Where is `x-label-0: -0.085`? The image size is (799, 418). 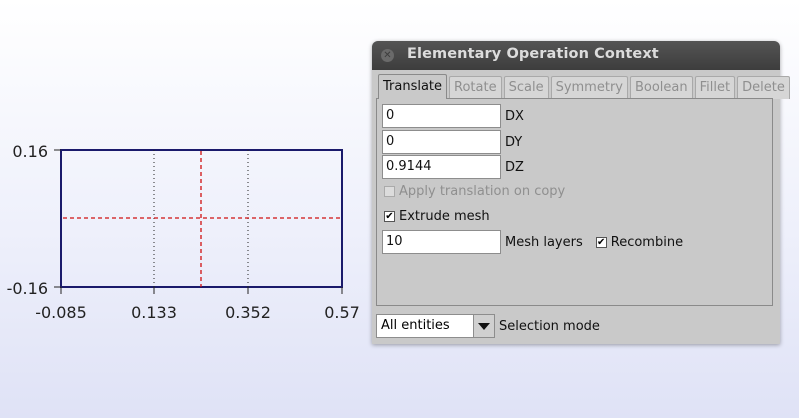
x-label-0: -0.085 is located at coordinates (61, 312).